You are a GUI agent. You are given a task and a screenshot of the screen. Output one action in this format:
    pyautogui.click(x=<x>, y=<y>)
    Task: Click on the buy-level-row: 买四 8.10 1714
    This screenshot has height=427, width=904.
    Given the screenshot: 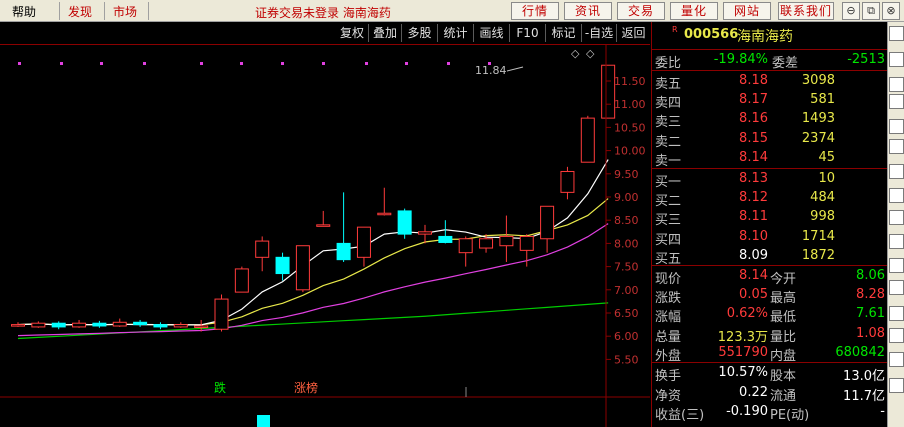 What is the action you would take?
    pyautogui.click(x=770, y=238)
    